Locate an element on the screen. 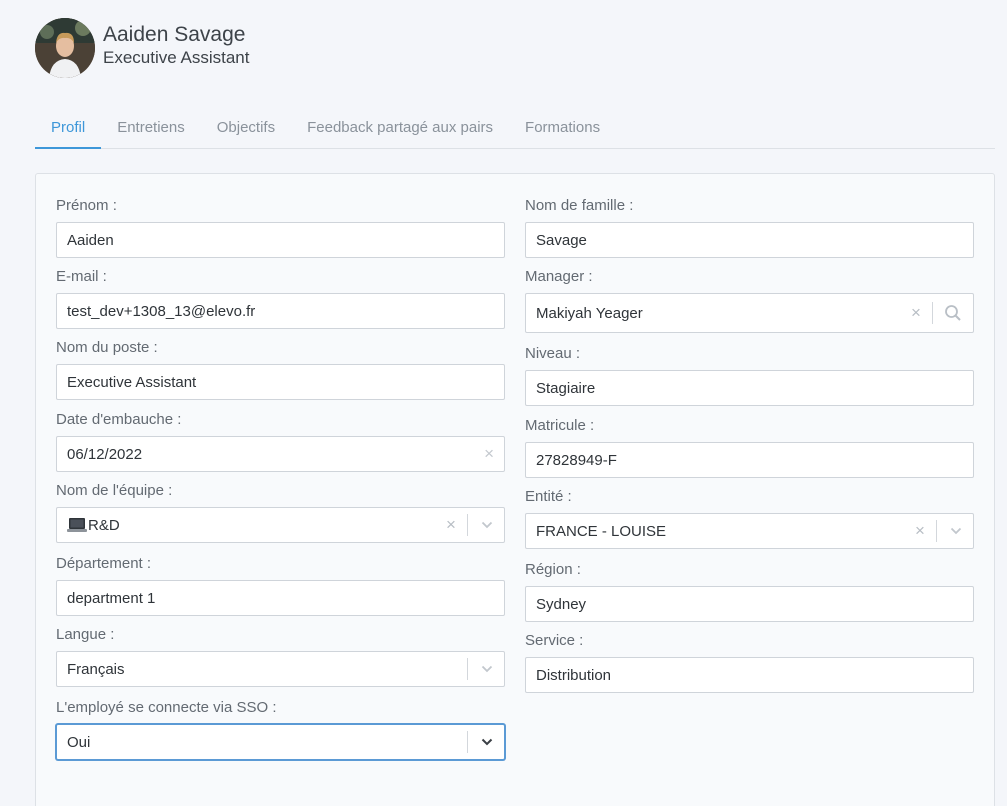 The width and height of the screenshot is (1007, 806). field-equipe: Nom de l'équipe : R&D × is located at coordinates (280, 512).